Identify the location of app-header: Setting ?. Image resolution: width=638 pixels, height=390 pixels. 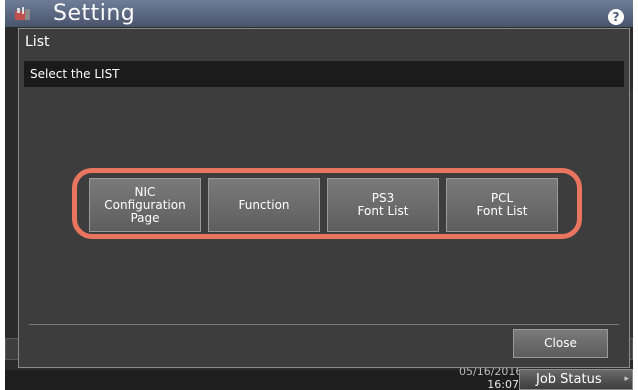
(319, 13).